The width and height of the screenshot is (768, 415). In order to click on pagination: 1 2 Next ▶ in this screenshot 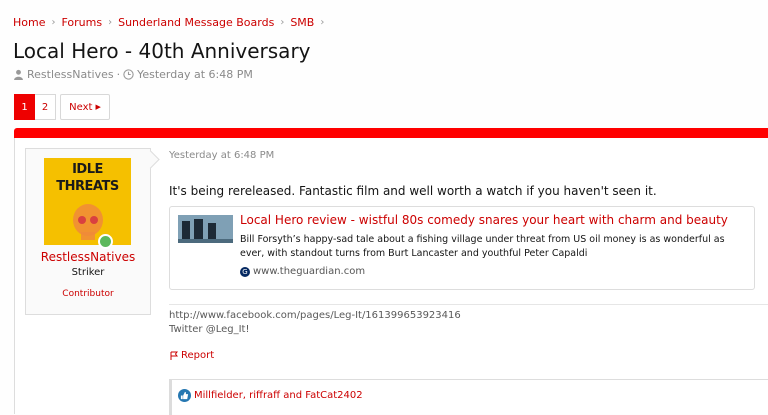, I will do `click(62, 107)`.